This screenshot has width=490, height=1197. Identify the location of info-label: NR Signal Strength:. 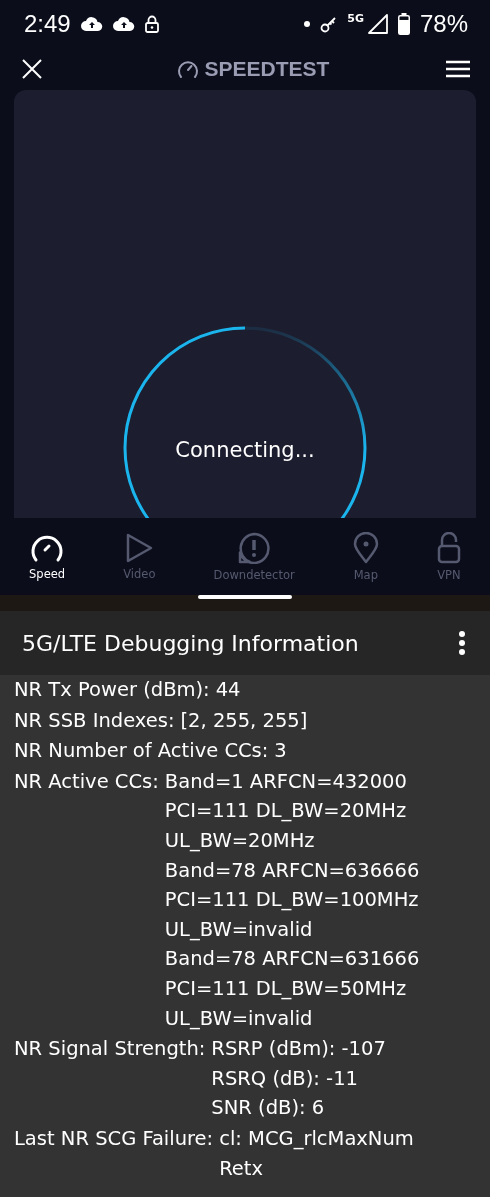
(110, 1049).